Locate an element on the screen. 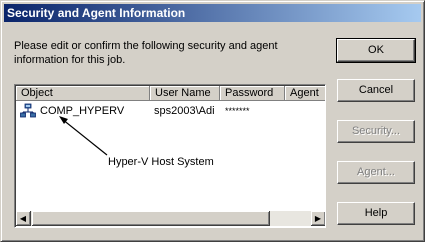 The image size is (425, 242). dialog-title: Security and Agent Information is located at coordinates (212, 13).